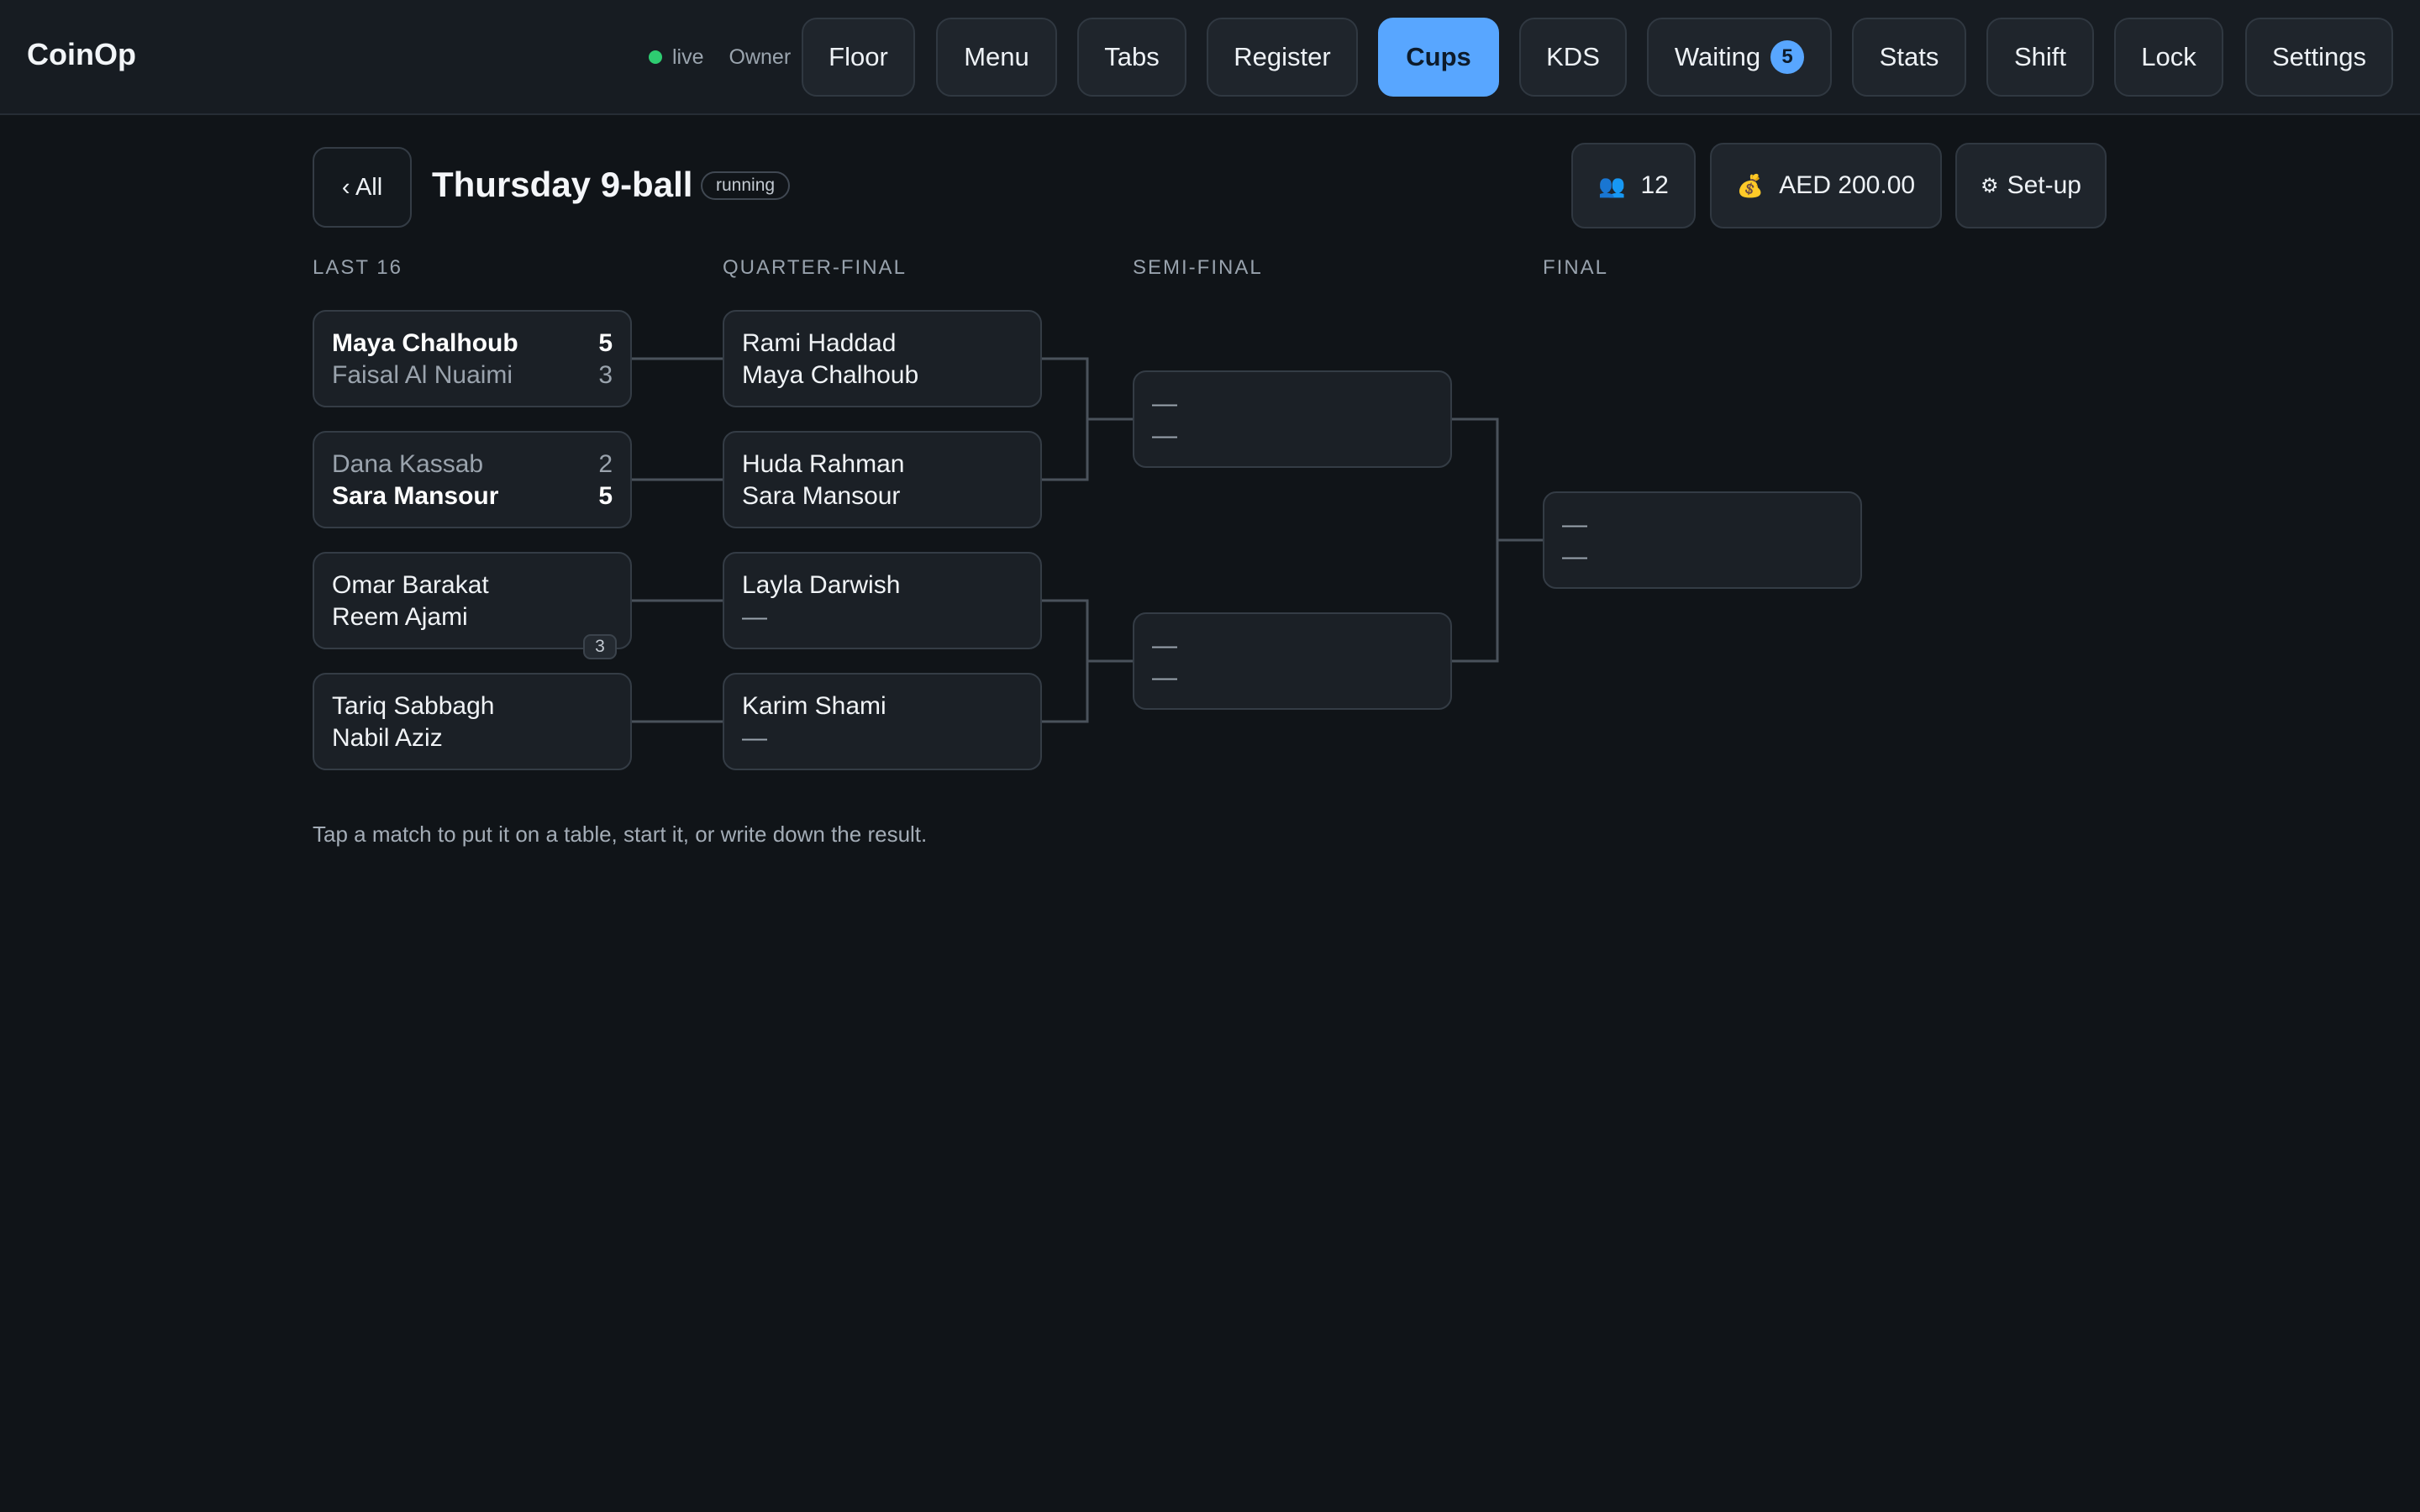  I want to click on player-name: Huda Rahman, so click(824, 464).